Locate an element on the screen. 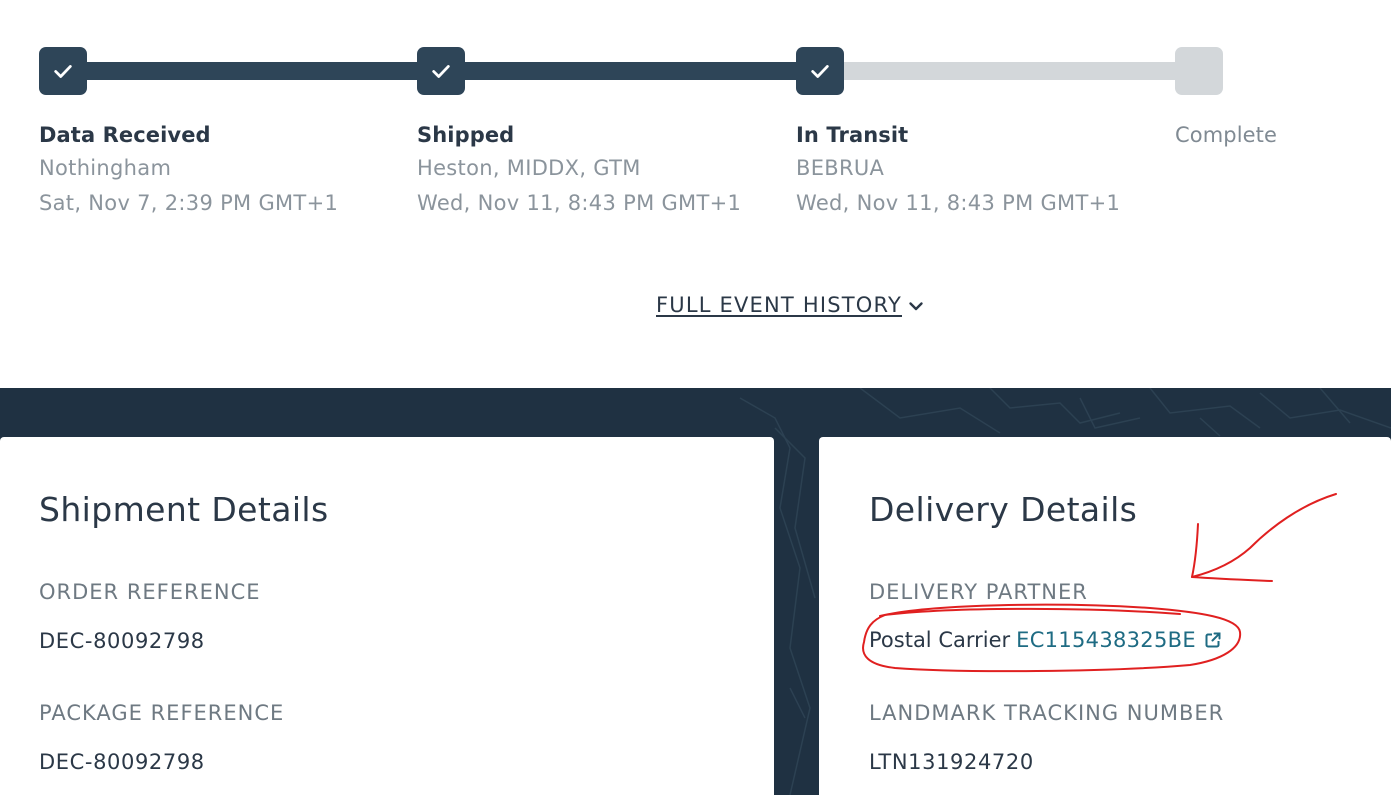 The image size is (1391, 795). delivery-partner-name: Postal Carrier is located at coordinates (940, 640).